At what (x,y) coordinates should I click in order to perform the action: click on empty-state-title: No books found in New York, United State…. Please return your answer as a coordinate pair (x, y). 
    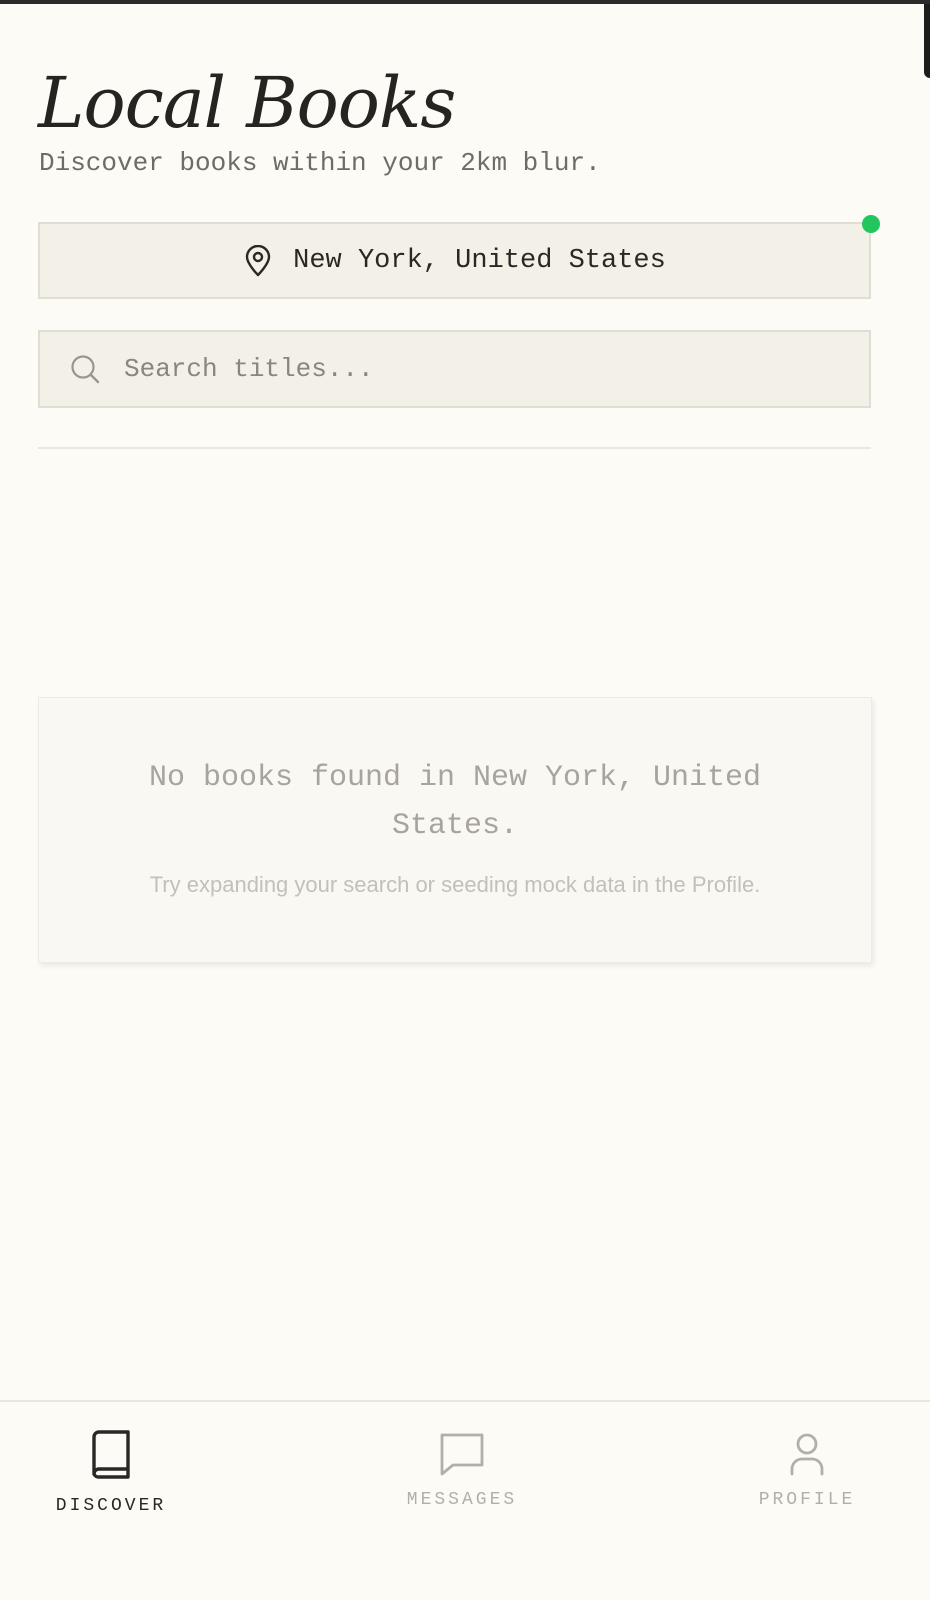
    Looking at the image, I should click on (455, 802).